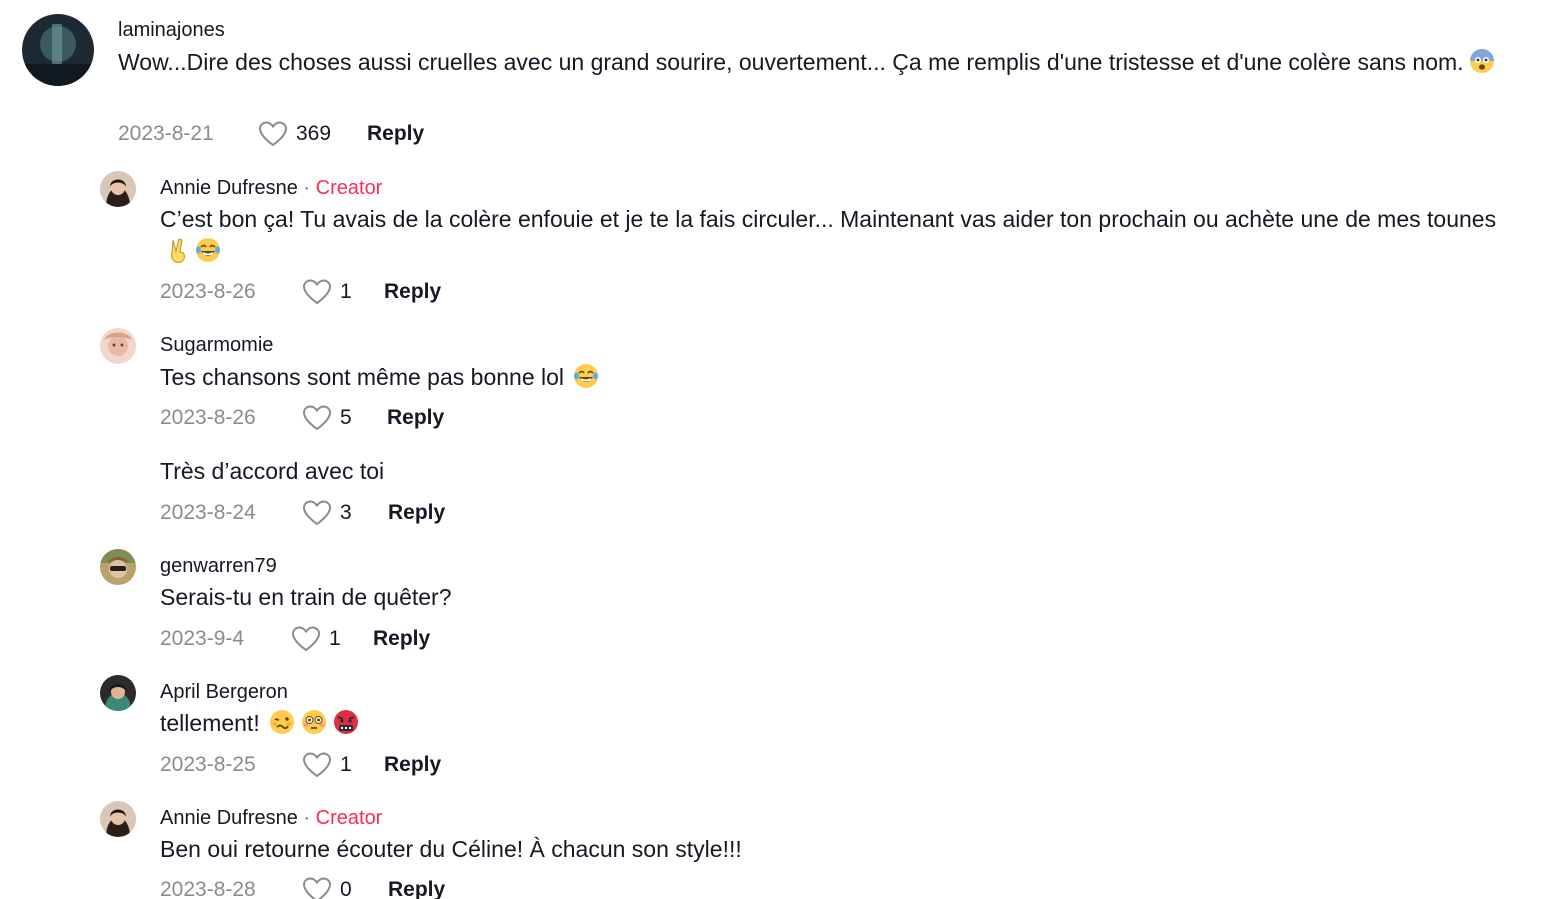 This screenshot has height=899, width=1549. Describe the element at coordinates (216, 345) in the screenshot. I see `comment-username: Sugarmomie` at that location.